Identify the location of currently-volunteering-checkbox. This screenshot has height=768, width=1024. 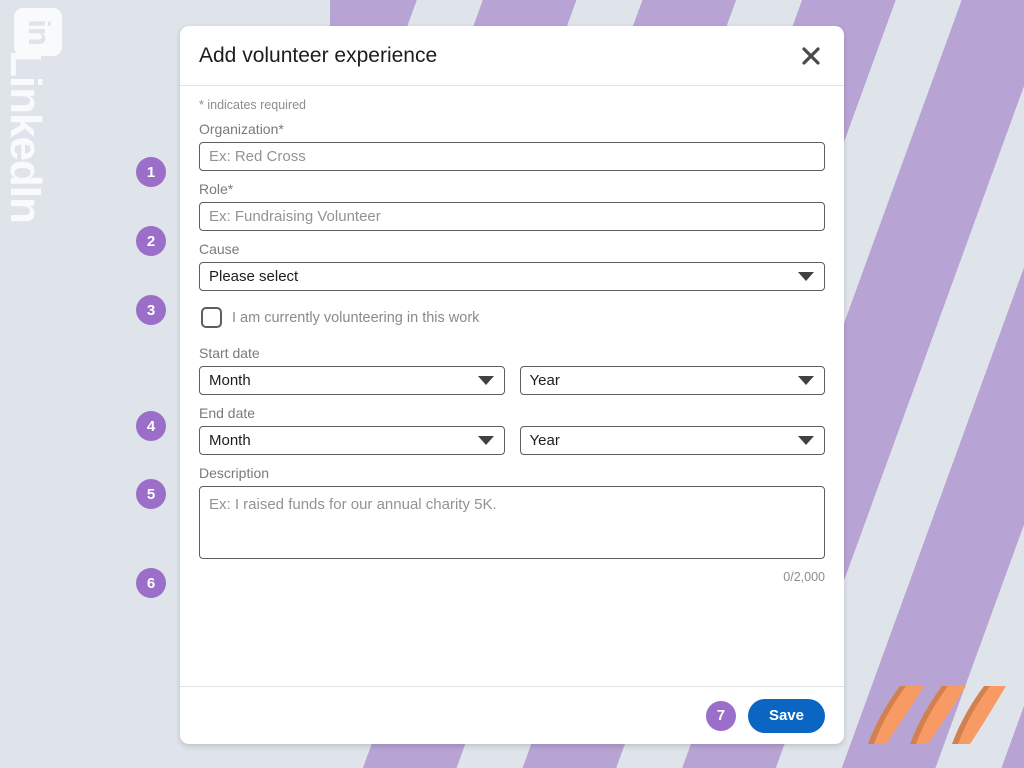
(211, 317).